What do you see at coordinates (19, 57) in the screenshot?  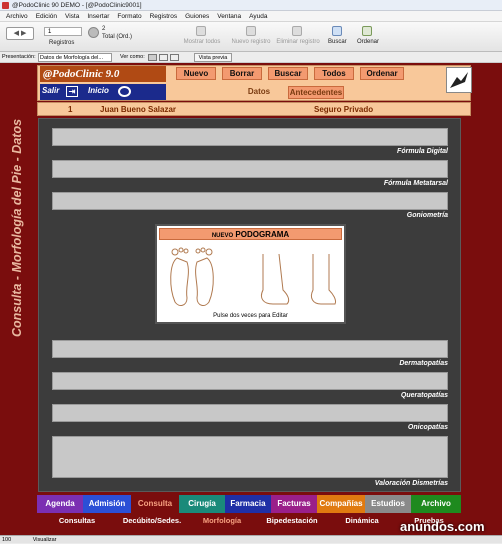 I see `layout-label: Presentación:` at bounding box center [19, 57].